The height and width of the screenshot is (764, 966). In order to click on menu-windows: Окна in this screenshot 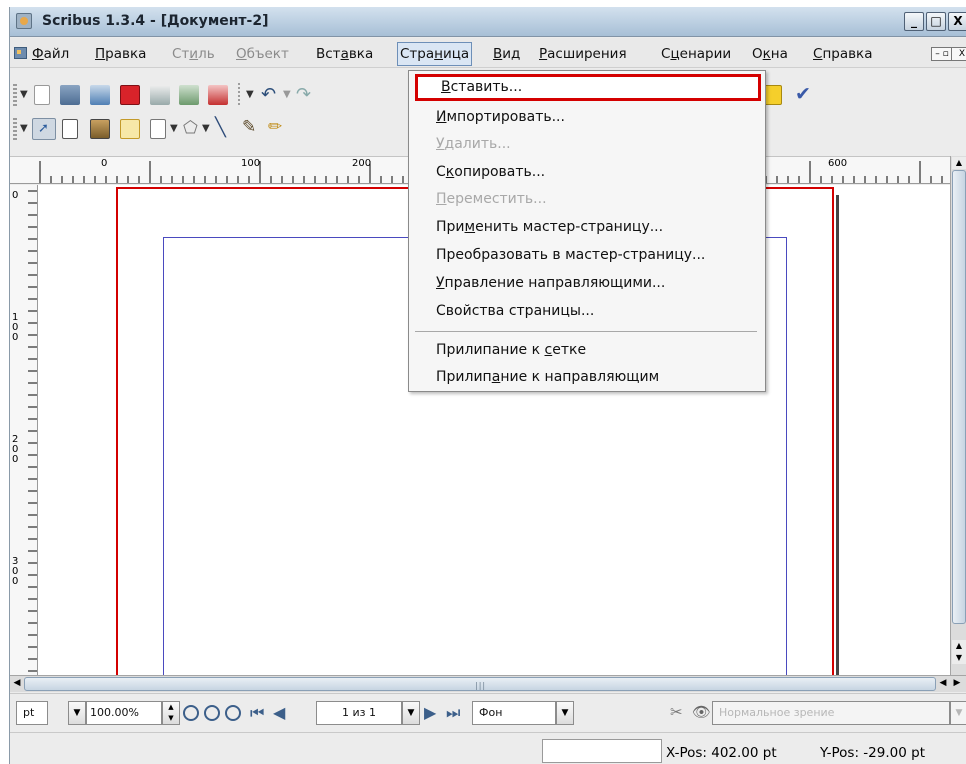, I will do `click(770, 54)`.